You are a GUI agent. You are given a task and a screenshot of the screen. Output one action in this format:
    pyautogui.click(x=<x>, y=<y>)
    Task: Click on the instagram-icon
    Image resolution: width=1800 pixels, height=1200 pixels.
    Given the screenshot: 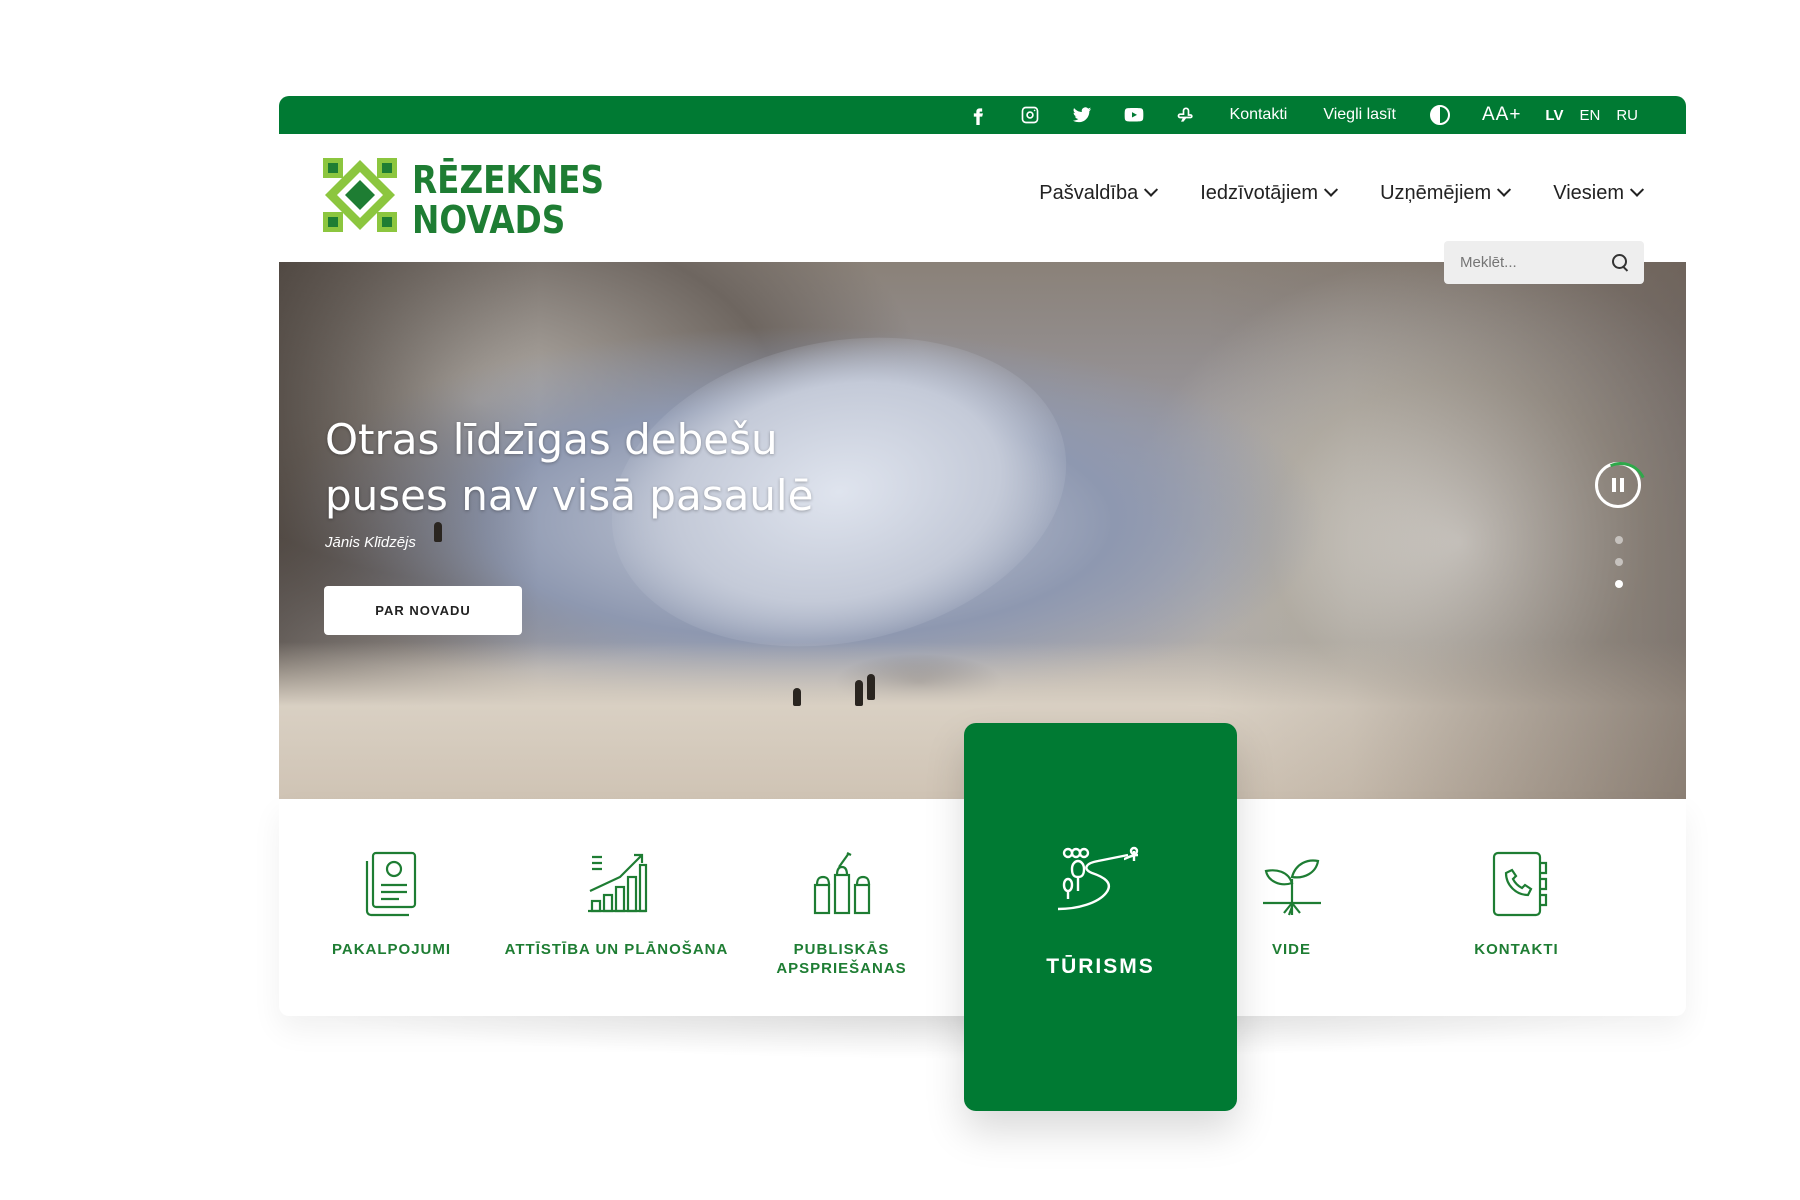 What is the action you would take?
    pyautogui.click(x=1030, y=115)
    